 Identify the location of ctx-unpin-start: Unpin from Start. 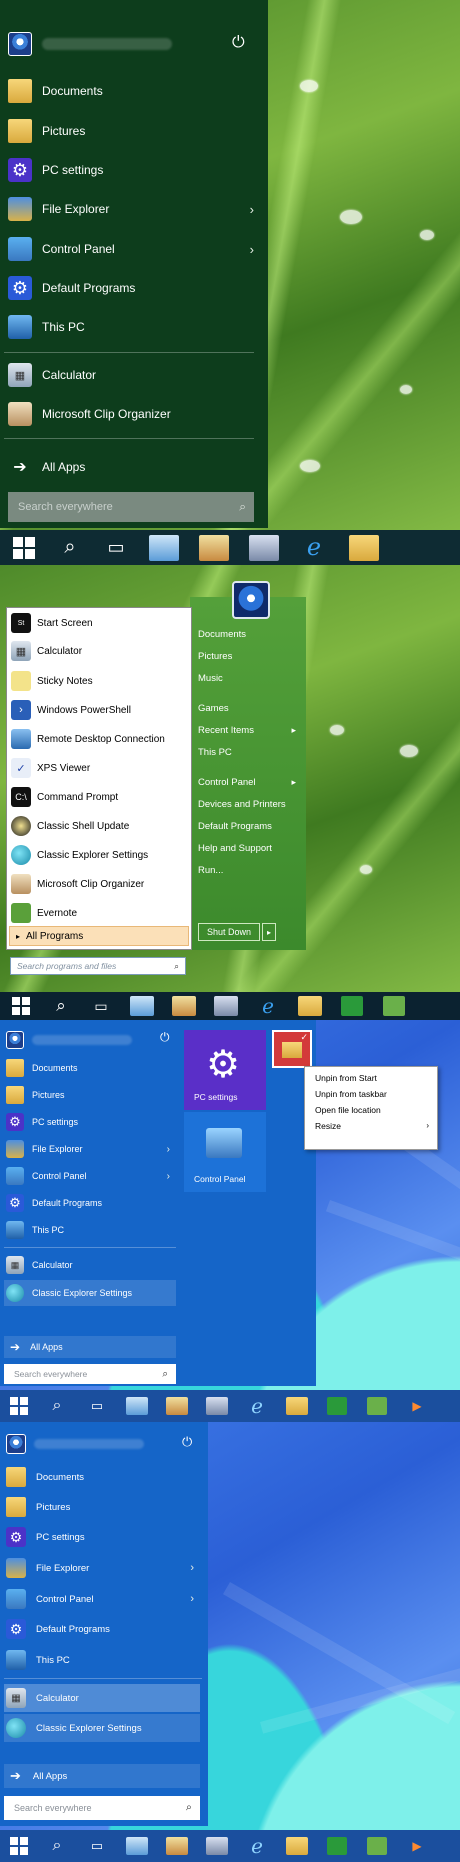
(346, 1078).